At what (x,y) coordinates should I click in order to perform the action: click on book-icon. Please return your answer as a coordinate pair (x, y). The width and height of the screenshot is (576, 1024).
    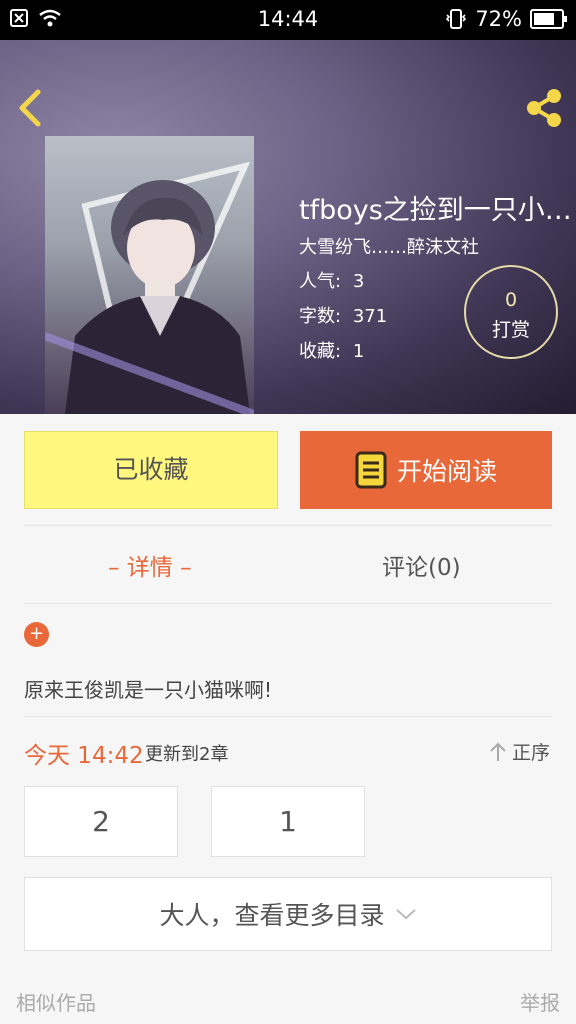
    Looking at the image, I should click on (371, 470).